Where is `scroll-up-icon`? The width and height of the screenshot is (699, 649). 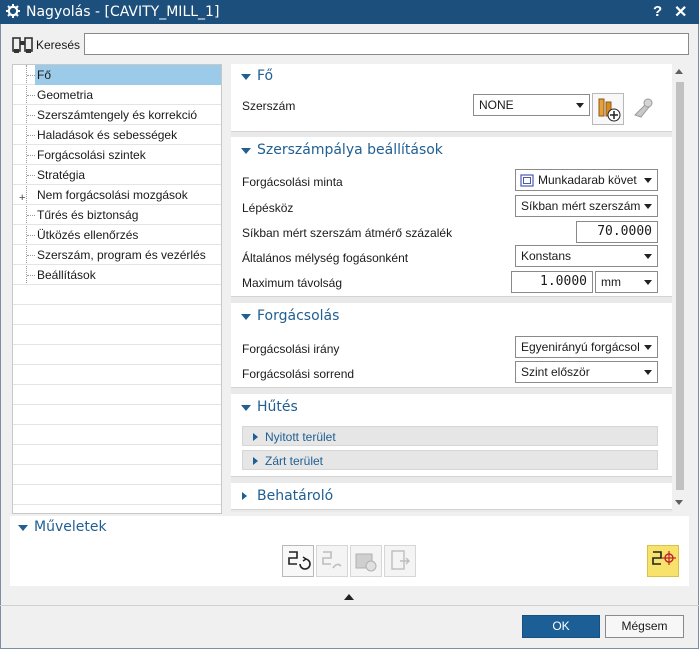 scroll-up-icon is located at coordinates (679, 71).